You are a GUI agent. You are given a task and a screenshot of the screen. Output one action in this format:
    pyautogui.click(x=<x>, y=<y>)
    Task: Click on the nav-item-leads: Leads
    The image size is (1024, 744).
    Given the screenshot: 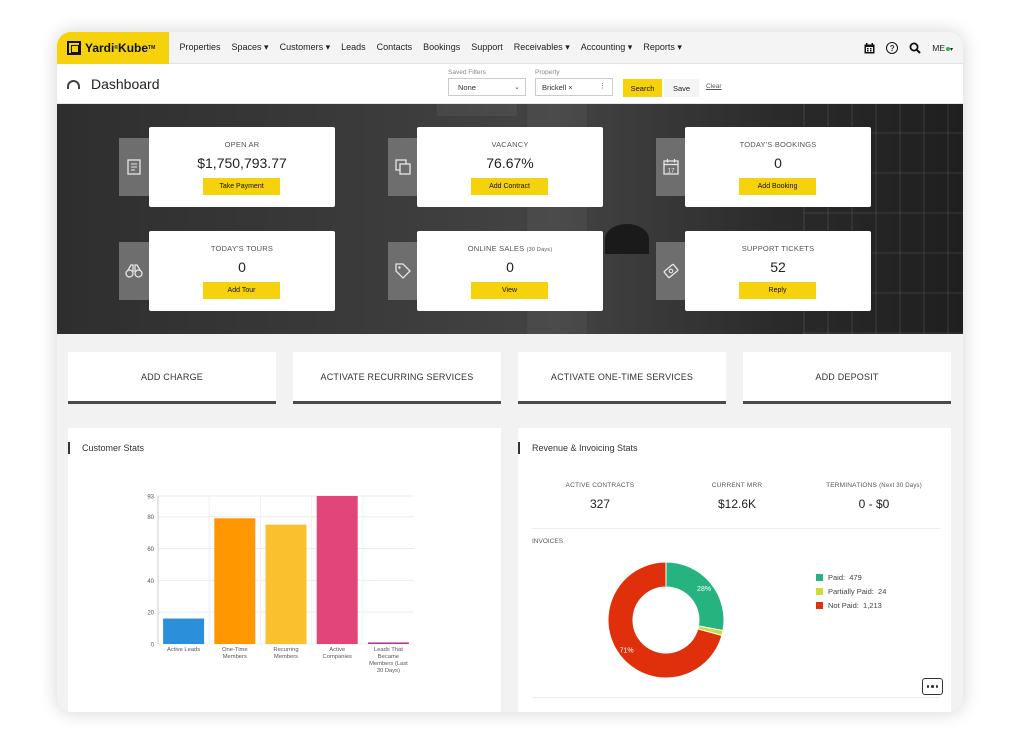 What is the action you would take?
    pyautogui.click(x=354, y=47)
    